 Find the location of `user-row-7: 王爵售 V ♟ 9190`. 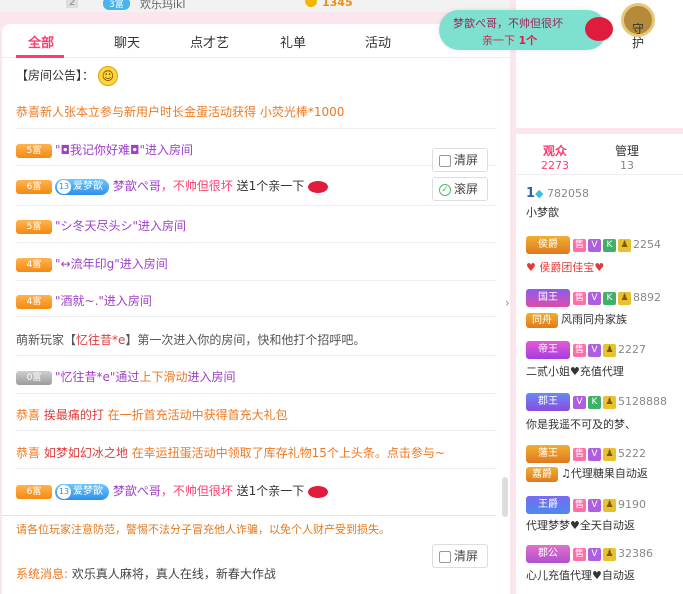

user-row-7: 王爵售 V ♟ 9190 is located at coordinates (586, 505).